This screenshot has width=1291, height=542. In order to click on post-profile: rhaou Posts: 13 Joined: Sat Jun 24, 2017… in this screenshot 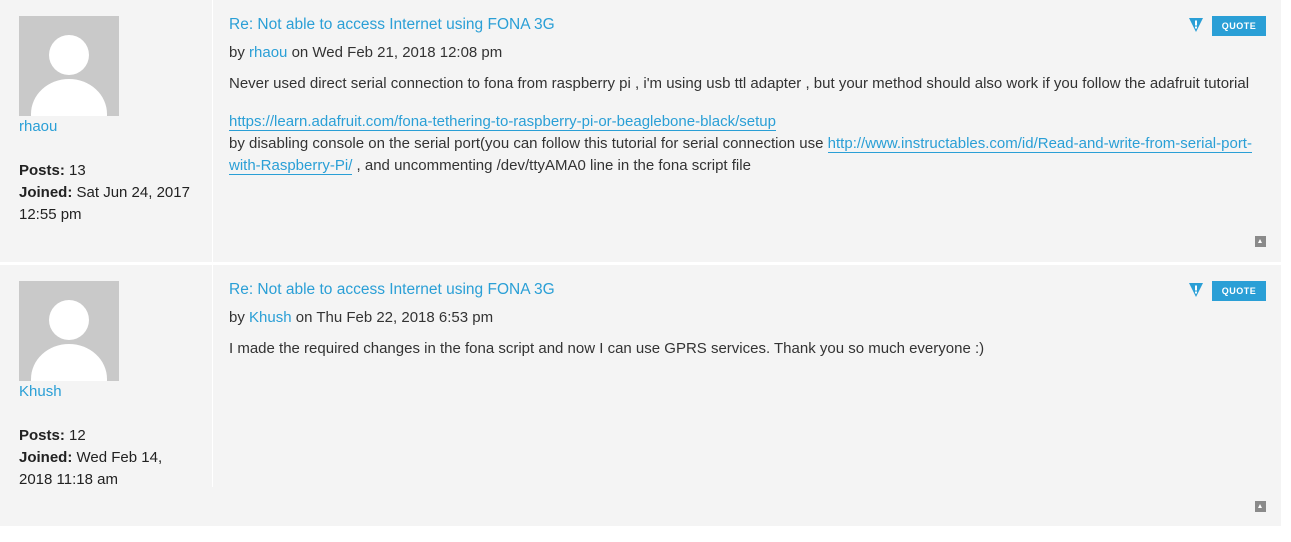, I will do `click(106, 131)`.